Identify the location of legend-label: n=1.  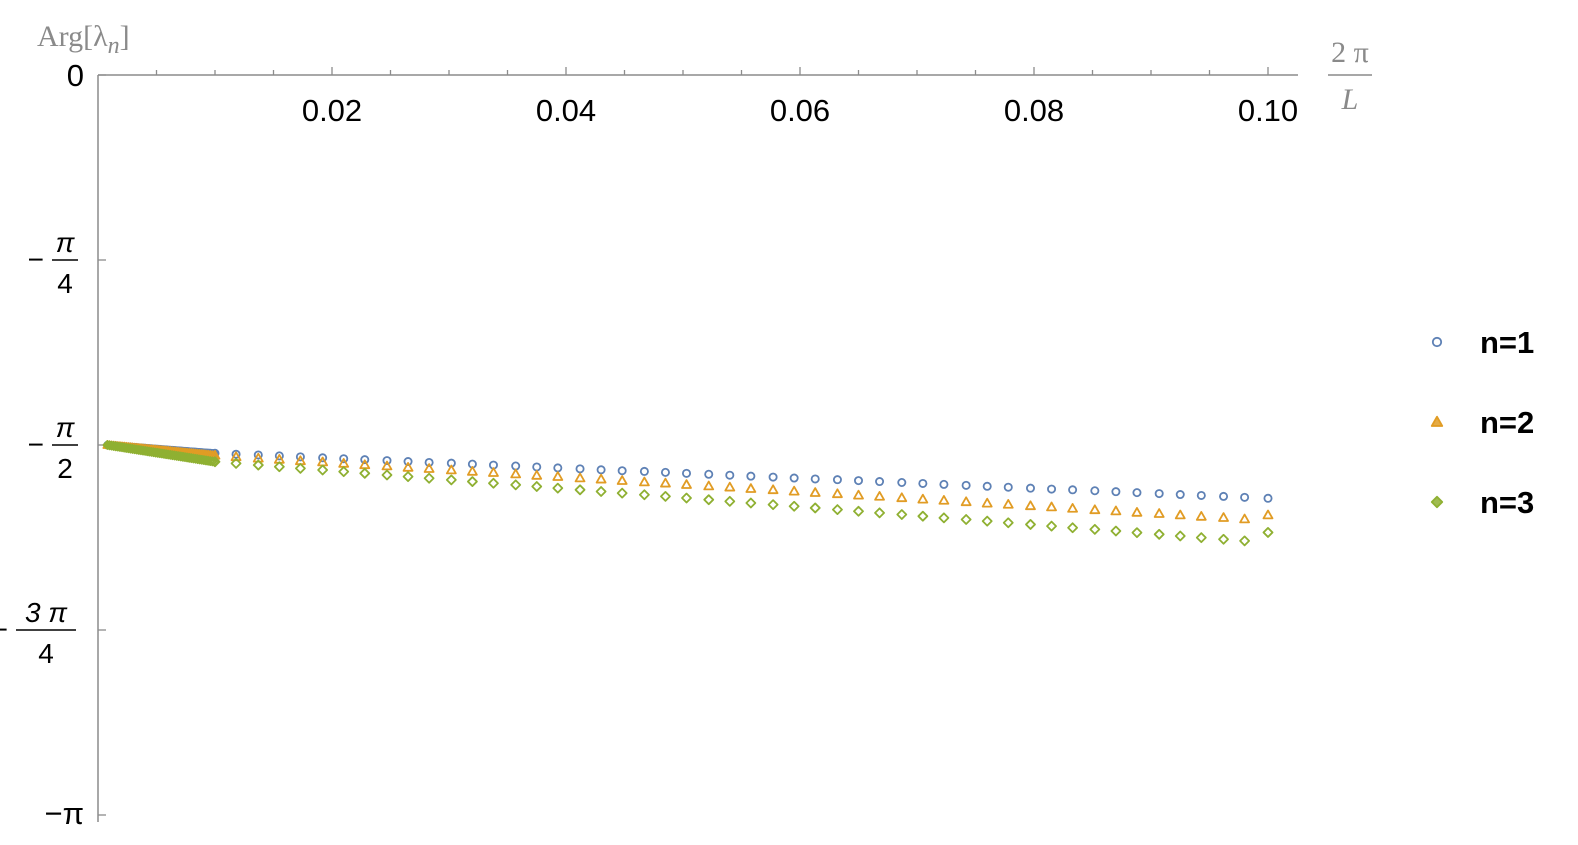
(1507, 342).